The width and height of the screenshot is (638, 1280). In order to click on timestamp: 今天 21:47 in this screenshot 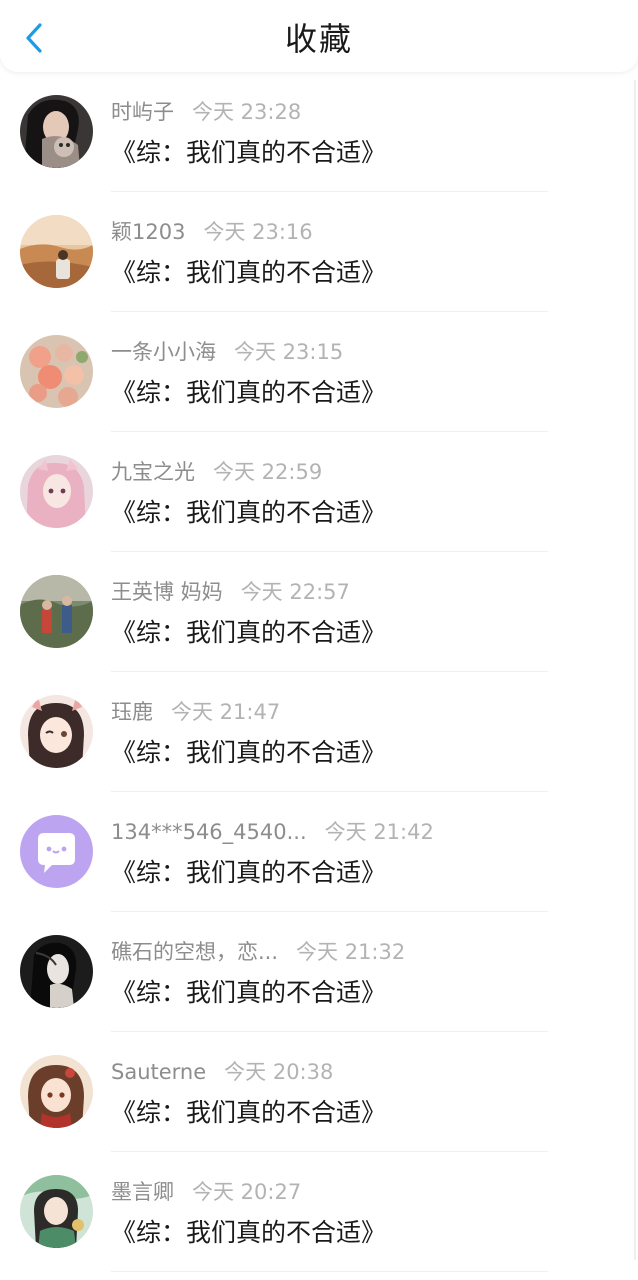, I will do `click(226, 712)`.